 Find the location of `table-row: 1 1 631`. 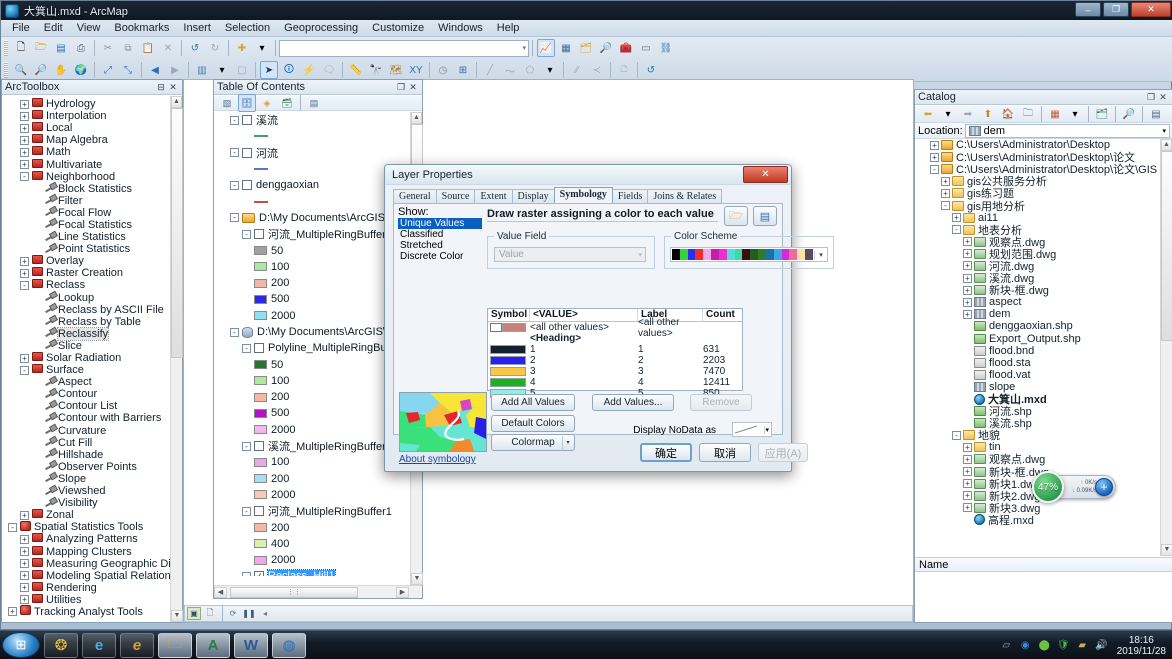

table-row: 1 1 631 is located at coordinates (615, 349).